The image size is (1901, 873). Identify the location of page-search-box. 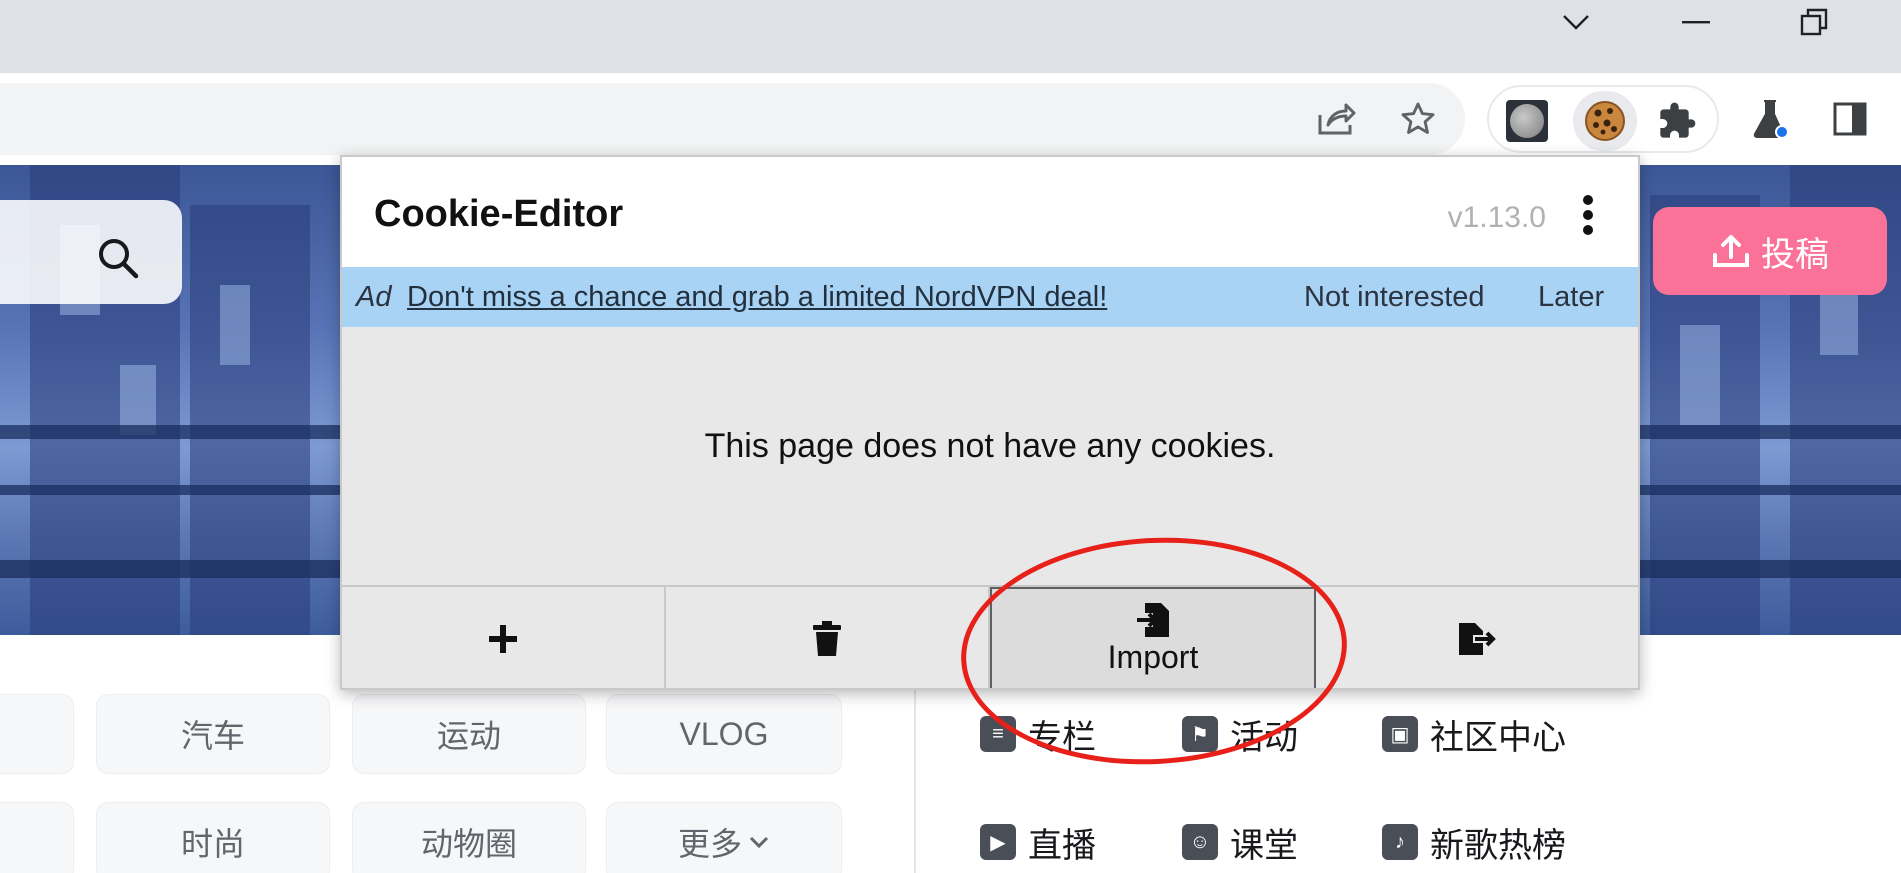
(91, 252).